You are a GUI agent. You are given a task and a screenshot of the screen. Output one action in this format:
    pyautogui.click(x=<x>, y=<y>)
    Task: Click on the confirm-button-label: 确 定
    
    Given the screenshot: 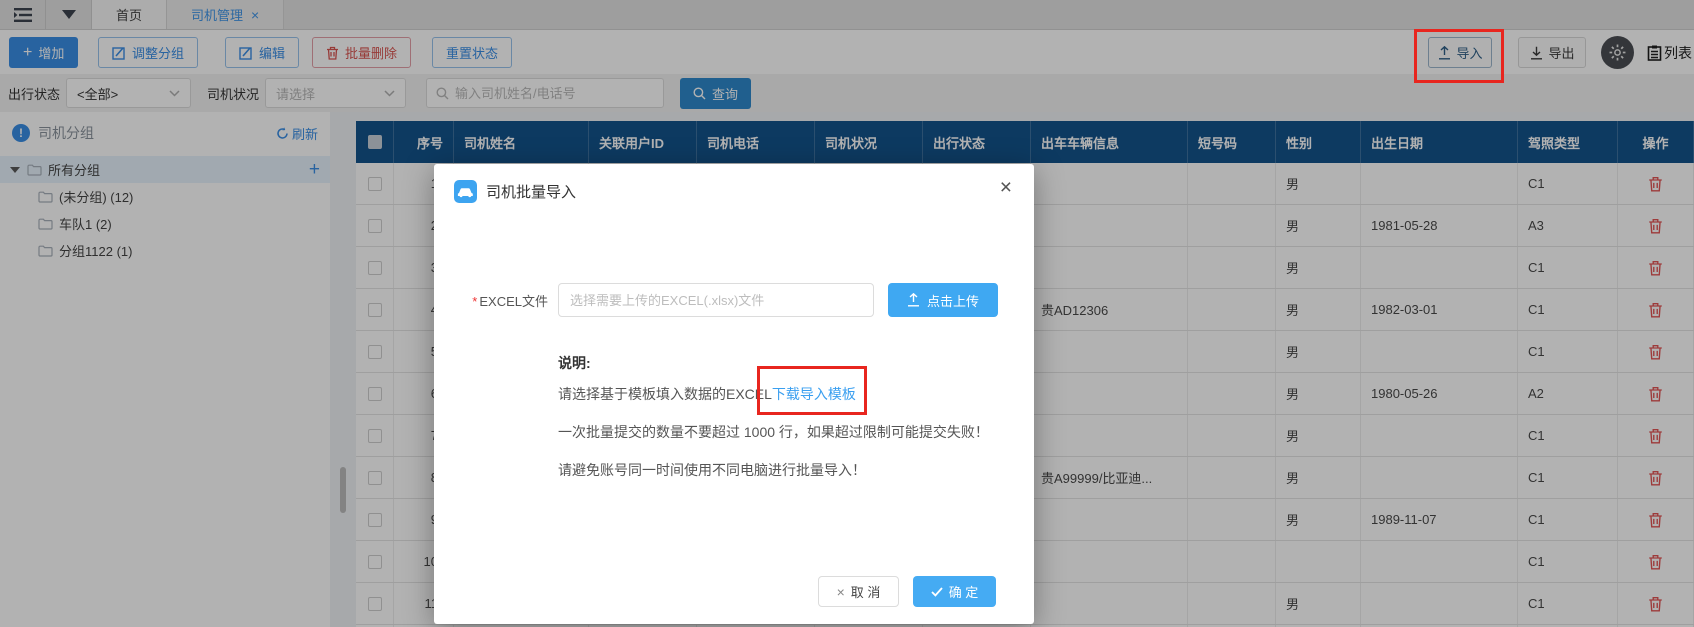 What is the action you would take?
    pyautogui.click(x=963, y=592)
    